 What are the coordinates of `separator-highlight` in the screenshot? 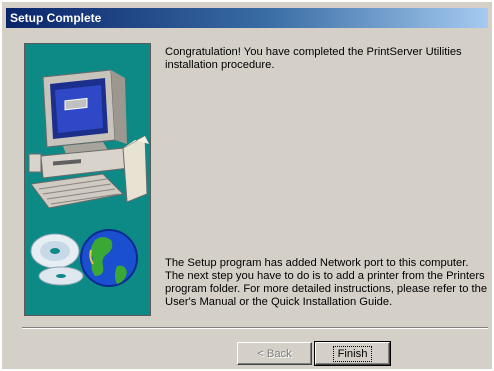 It's located at (255, 328).